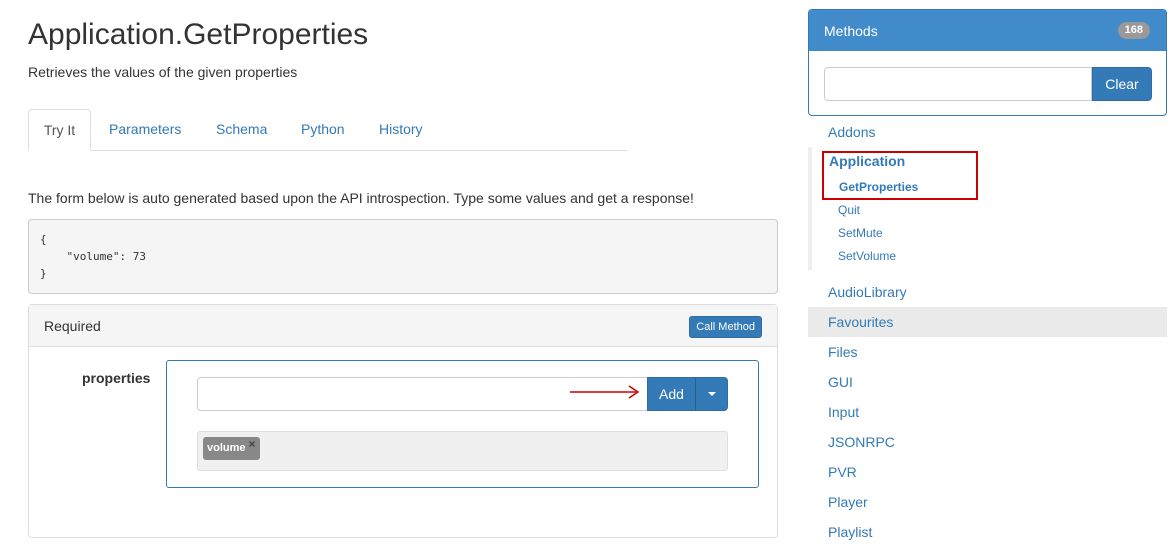 This screenshot has height=547, width=1171. Describe the element at coordinates (252, 444) in the screenshot. I see `close-icon: ×` at that location.